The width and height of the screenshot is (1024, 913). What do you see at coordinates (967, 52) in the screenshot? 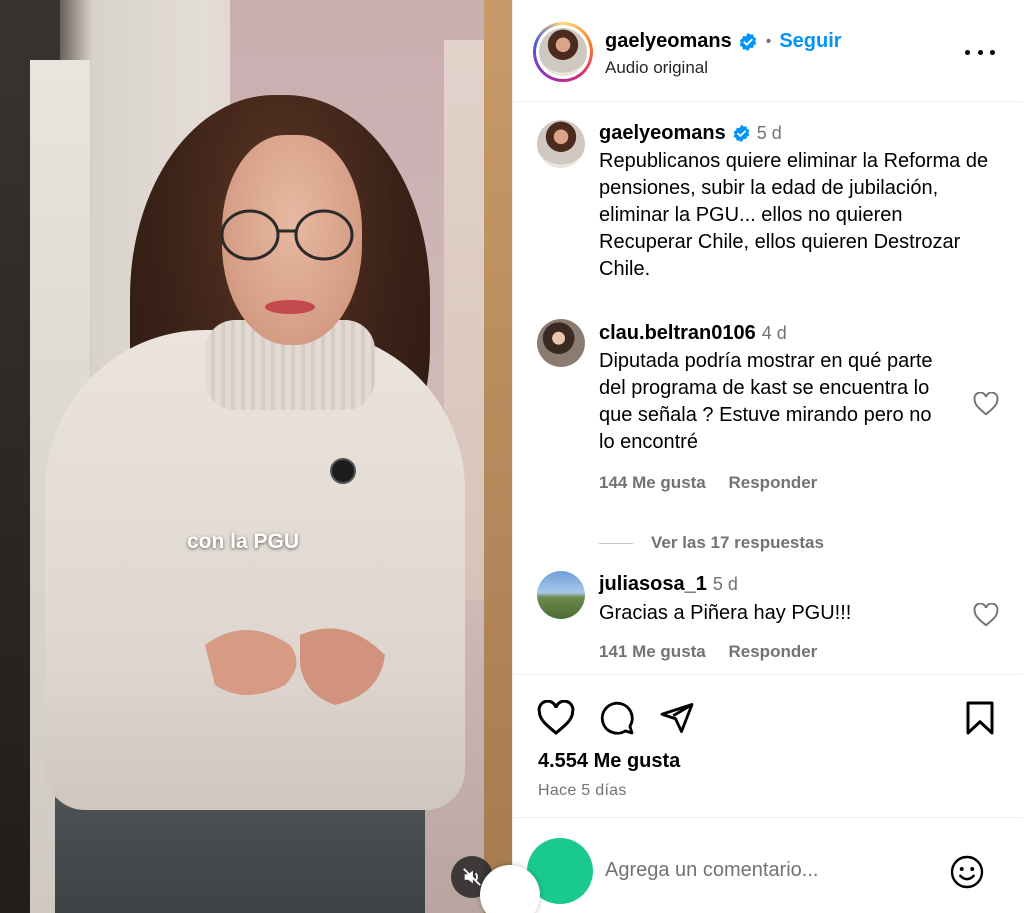
I see `more-horizontal-icon` at bounding box center [967, 52].